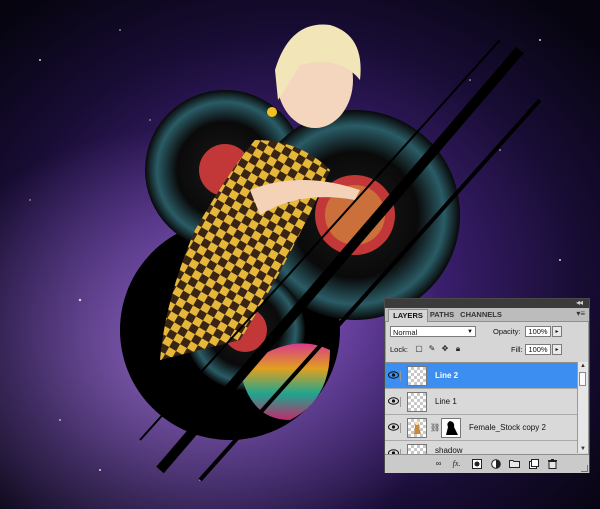 This screenshot has height=509, width=600. What do you see at coordinates (408, 315) in the screenshot?
I see `tab-layers: LAYERS` at bounding box center [408, 315].